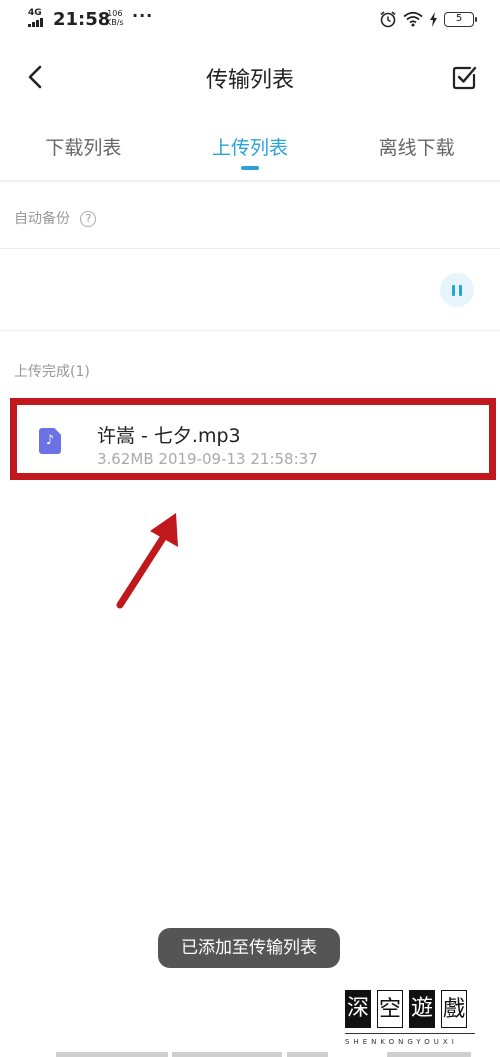 The image size is (500, 1057). Describe the element at coordinates (250, 19) in the screenshot. I see `status-bar: 4G 21:58 106 KB/s ··· 5` at that location.